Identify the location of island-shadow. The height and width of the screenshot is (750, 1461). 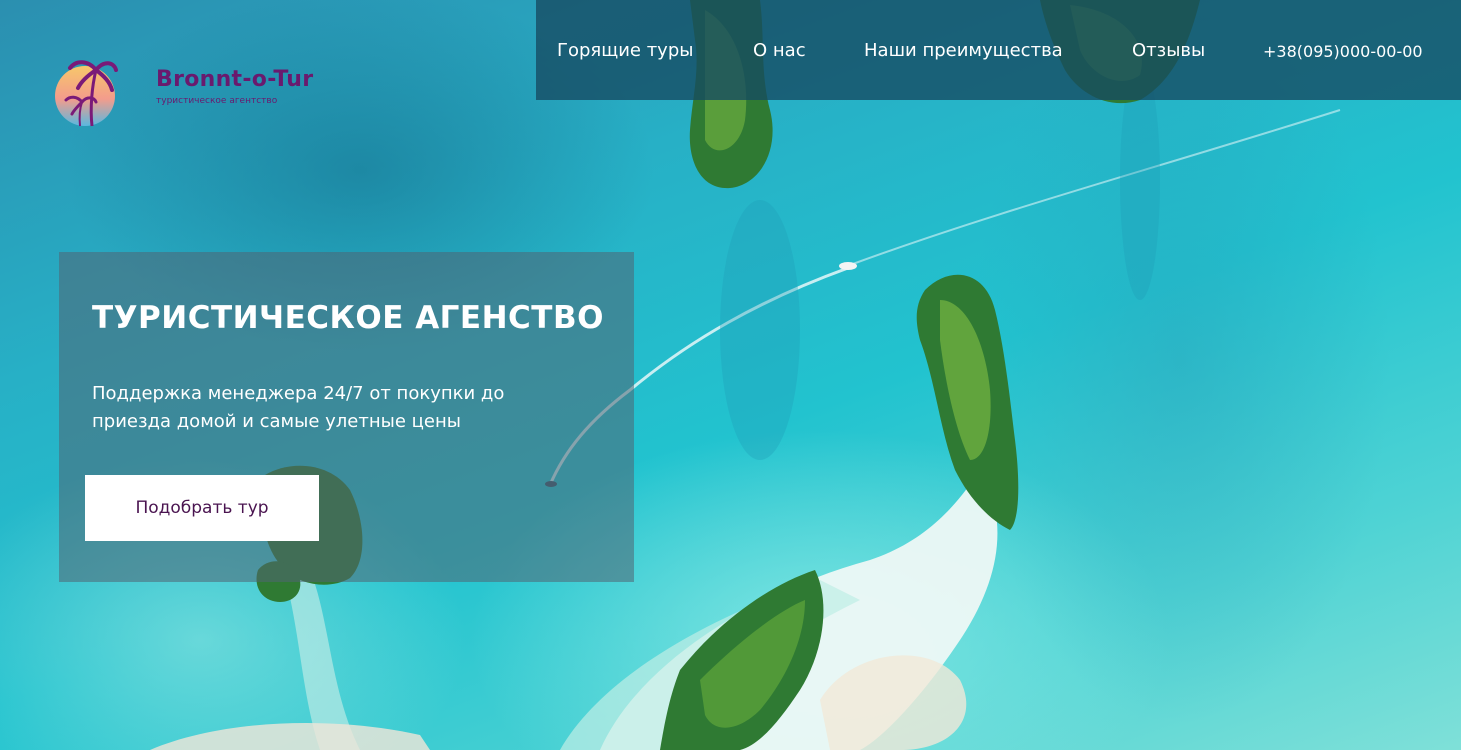
(760, 330).